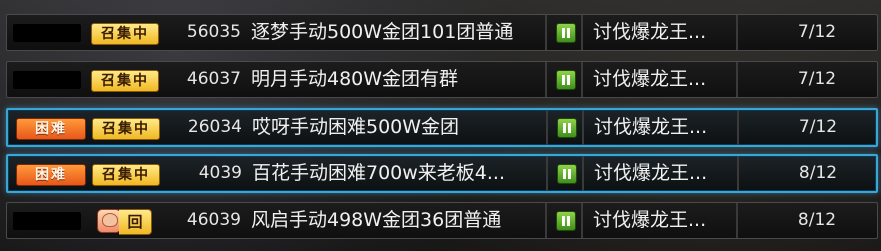 The image size is (881, 251). What do you see at coordinates (355, 79) in the screenshot?
I see `team-name: 明月手动480W金团有群` at bounding box center [355, 79].